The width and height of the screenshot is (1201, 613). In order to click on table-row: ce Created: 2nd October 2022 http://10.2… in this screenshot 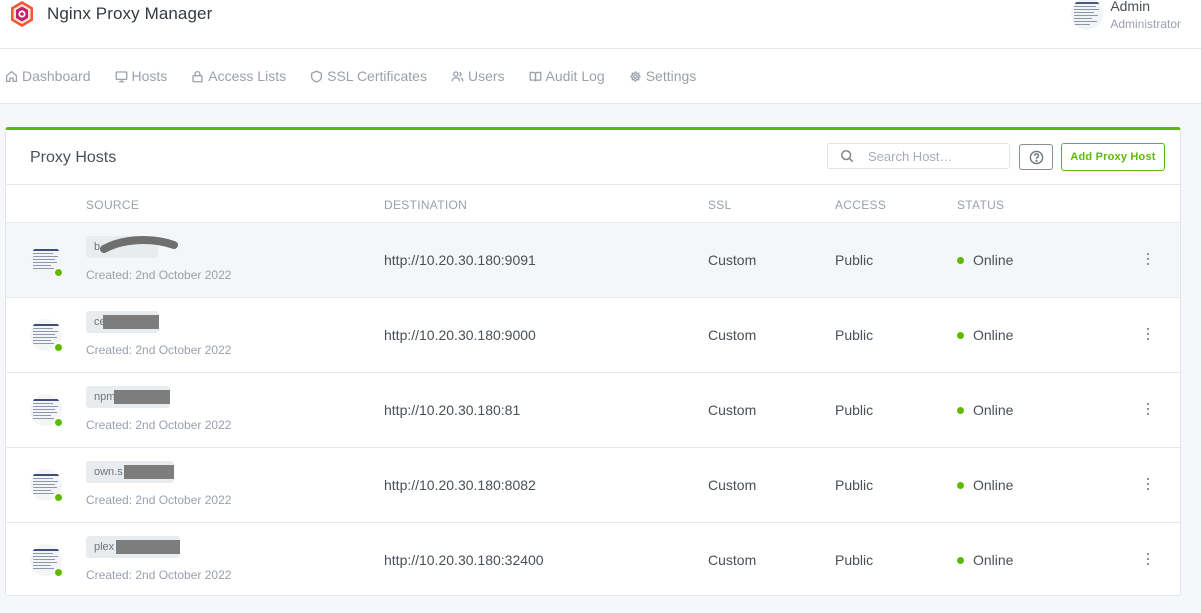, I will do `click(593, 335)`.